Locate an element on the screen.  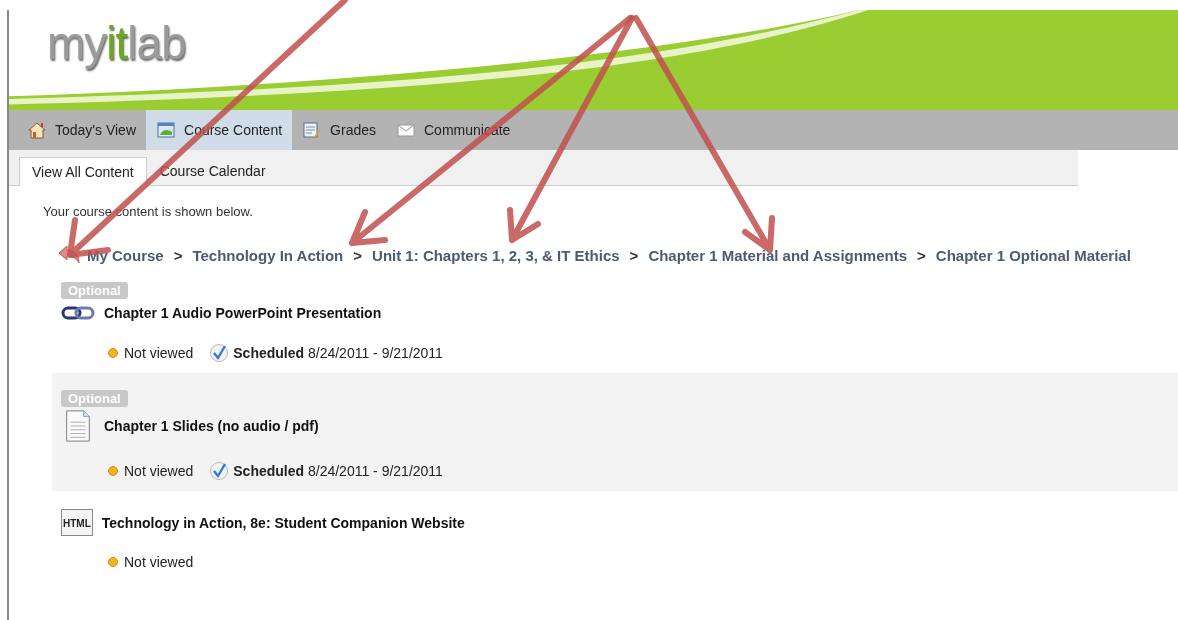
breadcrumb-link: Chapter 1 Material and Assignments is located at coordinates (778, 255).